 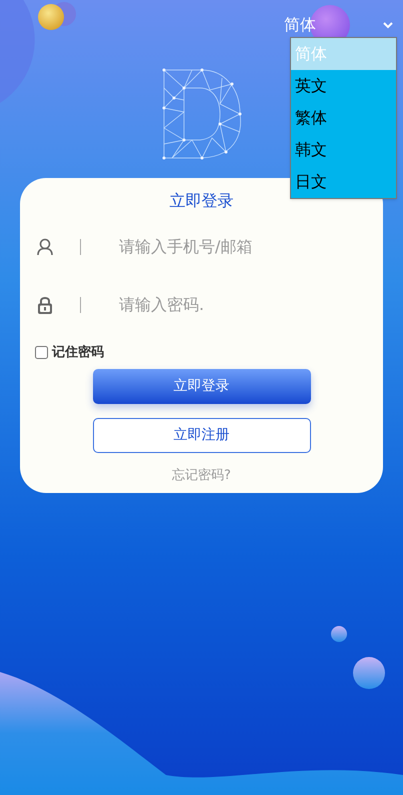 I want to click on language-option: 日文, so click(x=343, y=182).